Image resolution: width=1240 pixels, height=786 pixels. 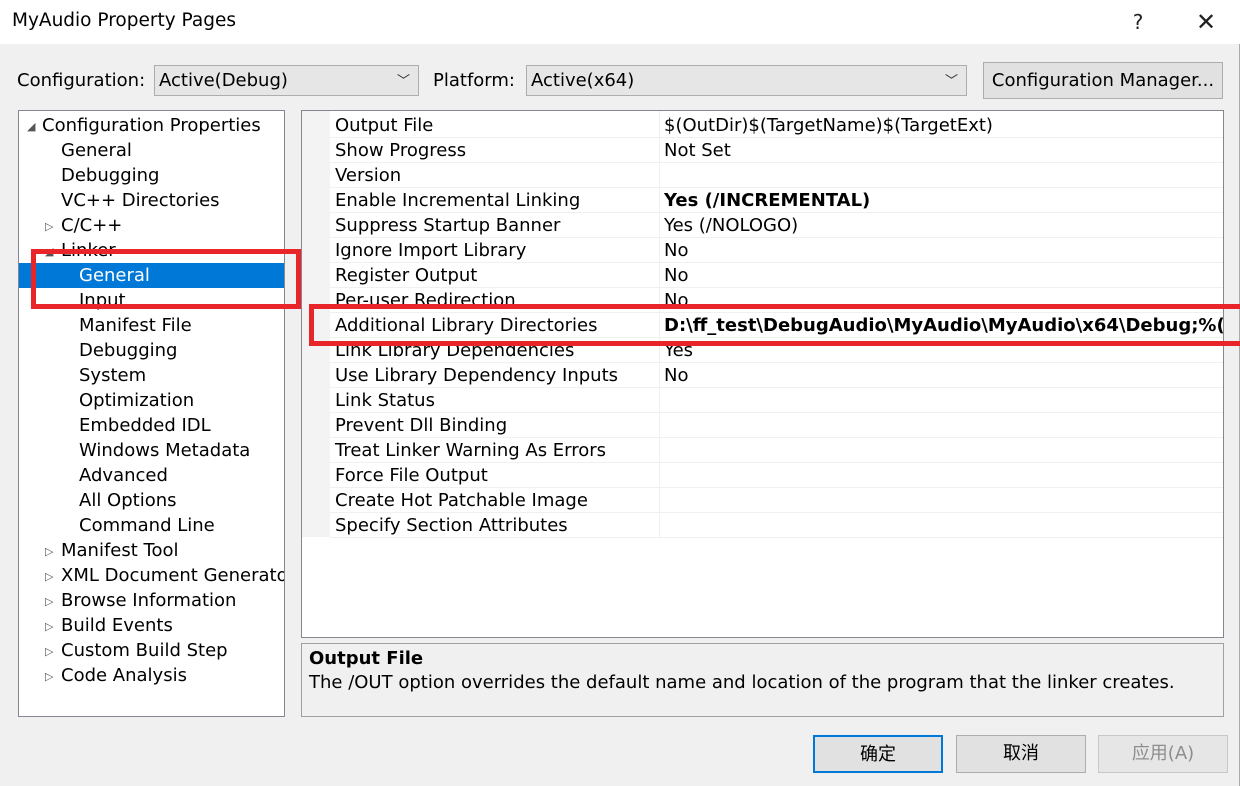 I want to click on tree-item-linker-debugging: Debugging, so click(x=128, y=350).